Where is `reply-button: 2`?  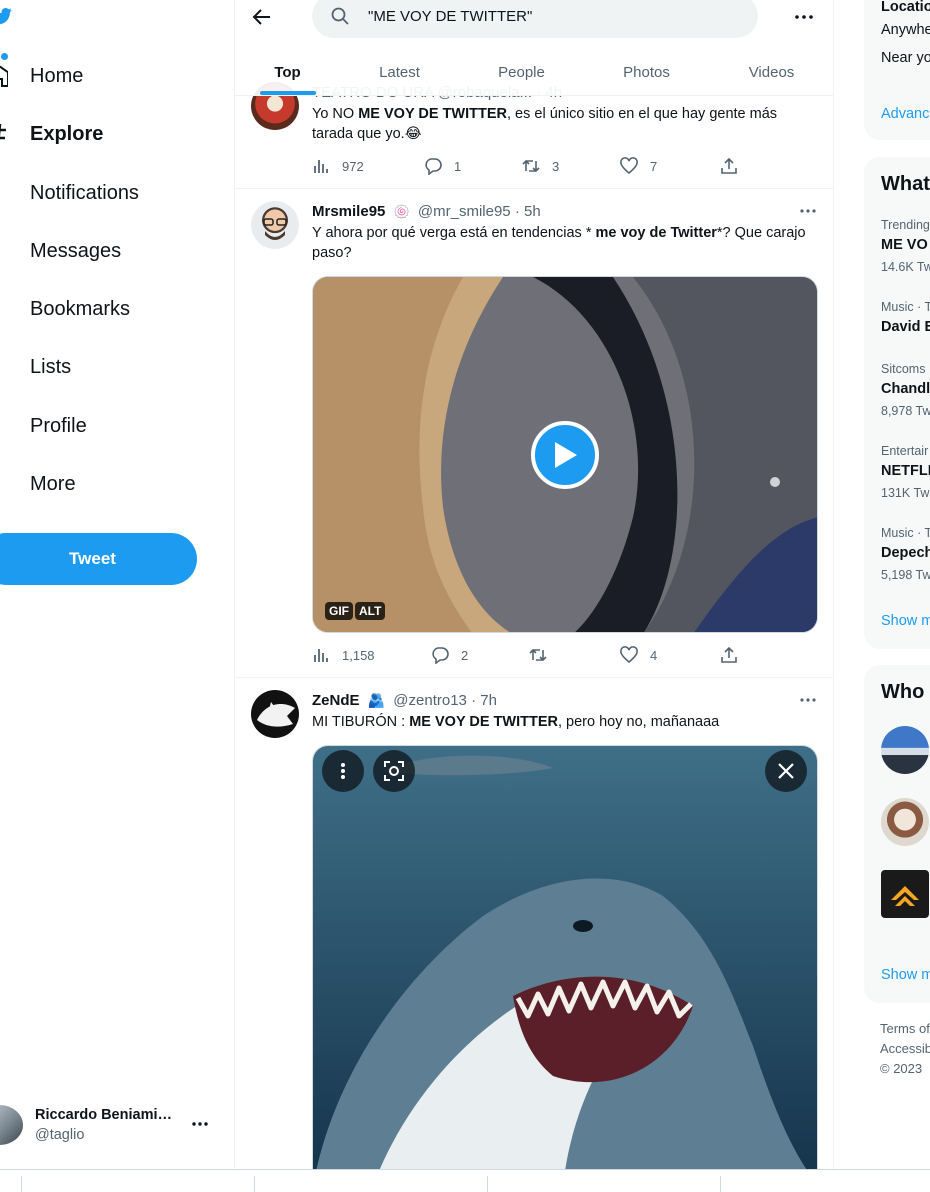 reply-button: 2 is located at coordinates (449, 655).